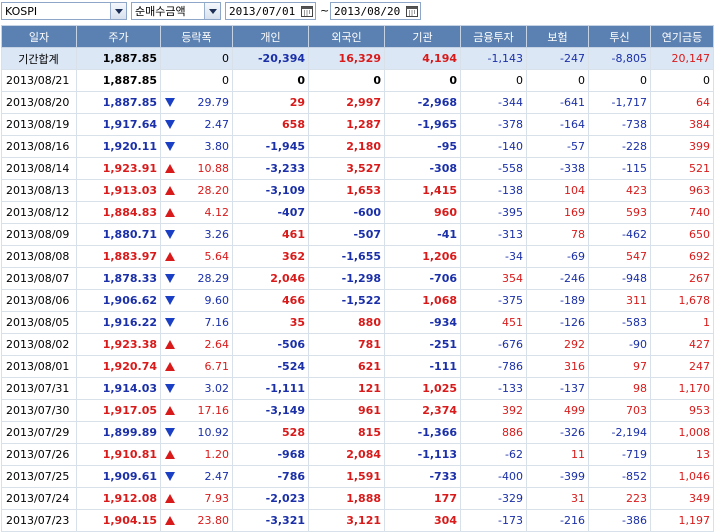  I want to click on cell-change-value: 9.60, so click(217, 300).